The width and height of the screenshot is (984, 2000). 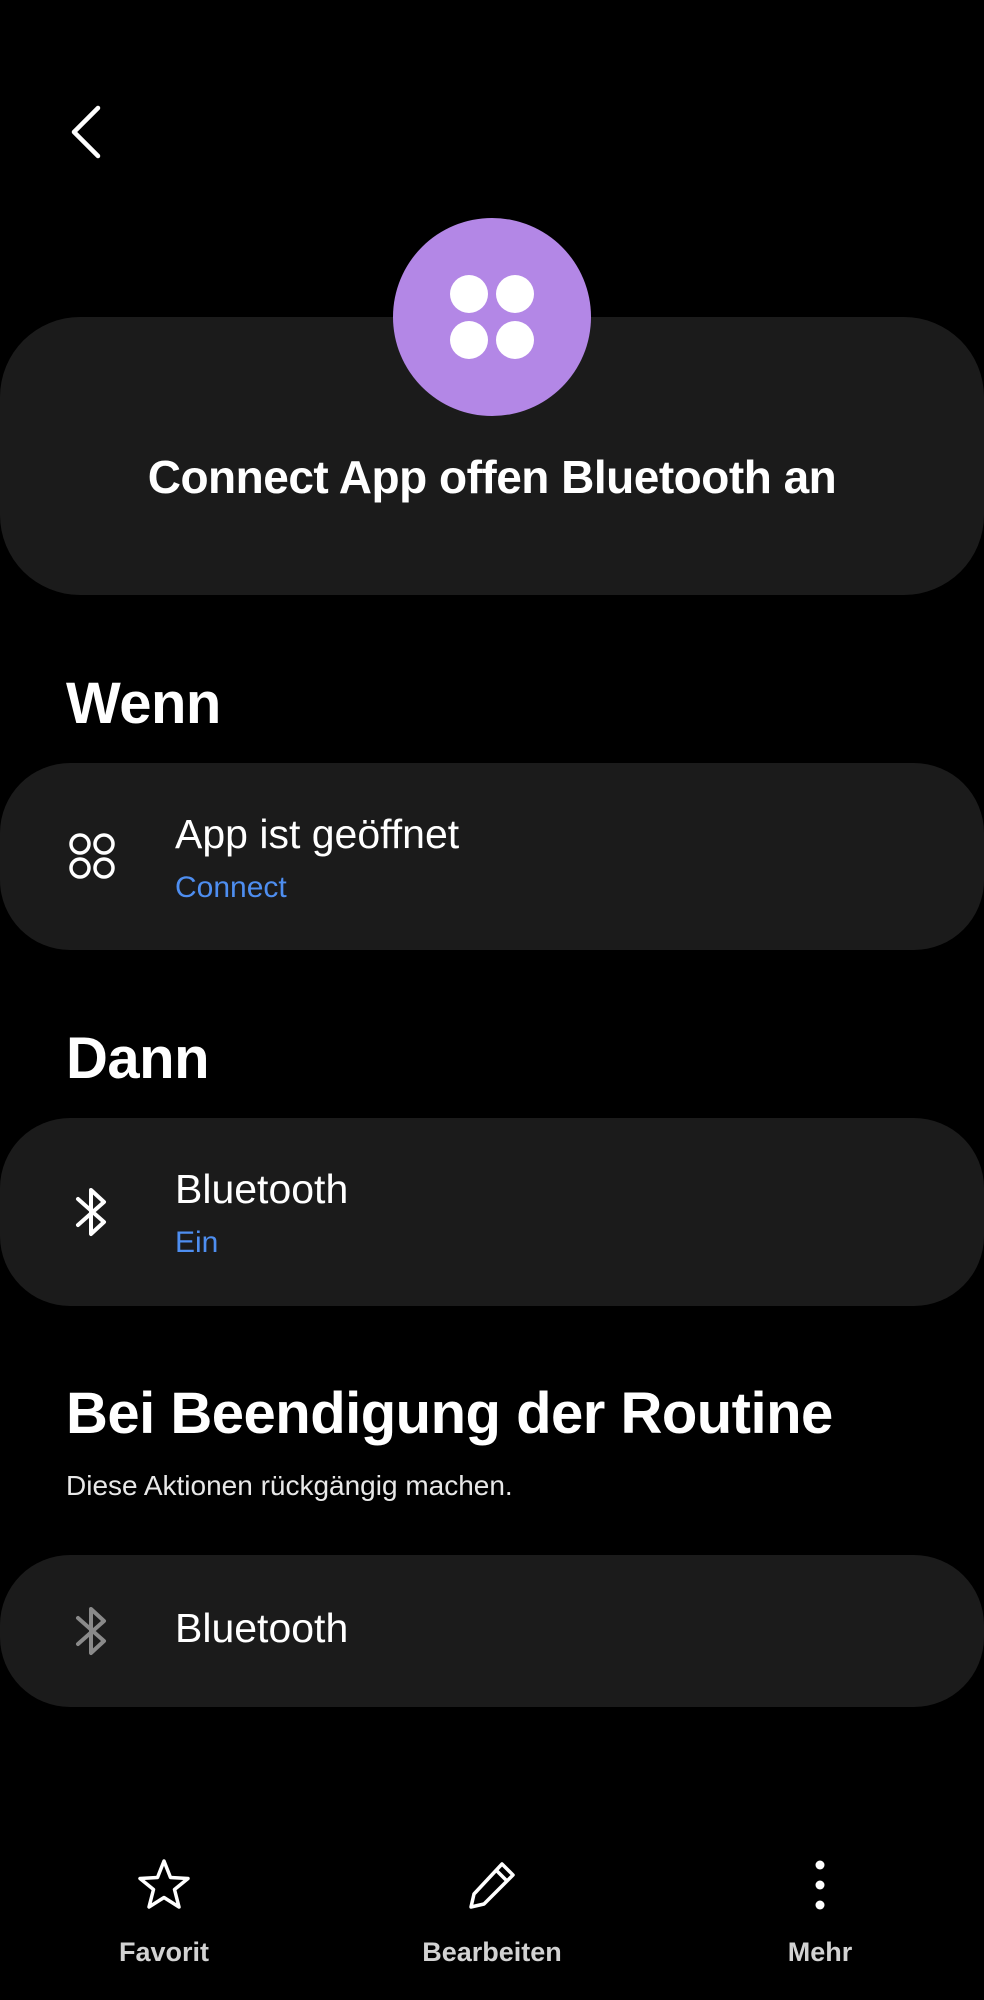 What do you see at coordinates (231, 887) in the screenshot?
I see `condition-subtitle: Connect` at bounding box center [231, 887].